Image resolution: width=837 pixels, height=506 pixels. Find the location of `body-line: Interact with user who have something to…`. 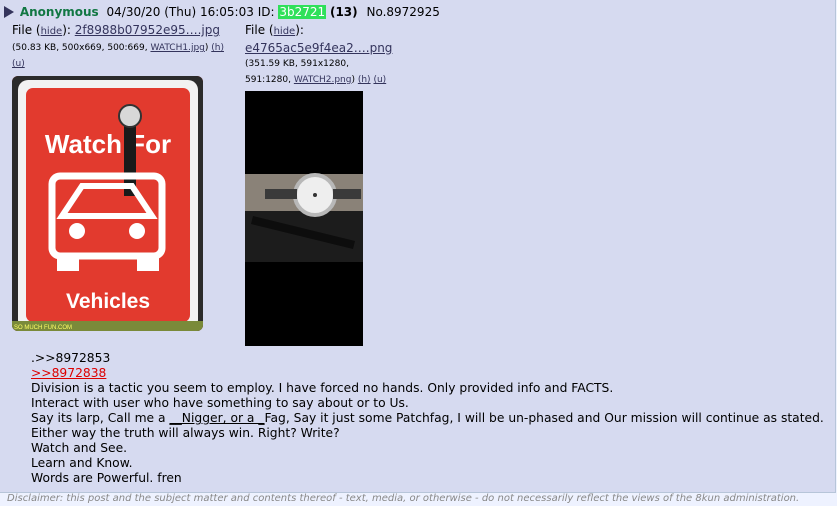

body-line: Interact with user who have something to… is located at coordinates (220, 403).